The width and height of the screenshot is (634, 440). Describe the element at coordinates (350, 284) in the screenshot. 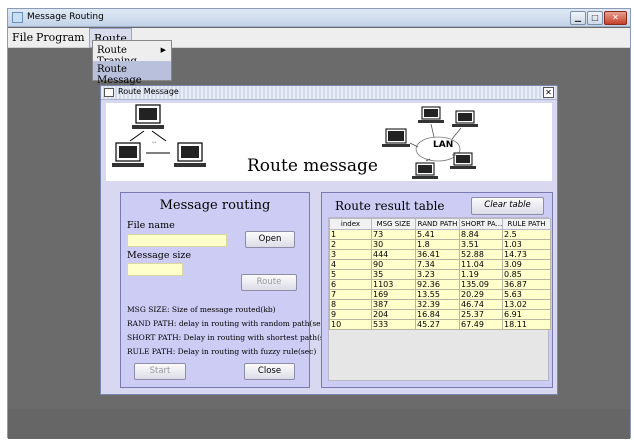

I see `table-cell: 6` at that location.